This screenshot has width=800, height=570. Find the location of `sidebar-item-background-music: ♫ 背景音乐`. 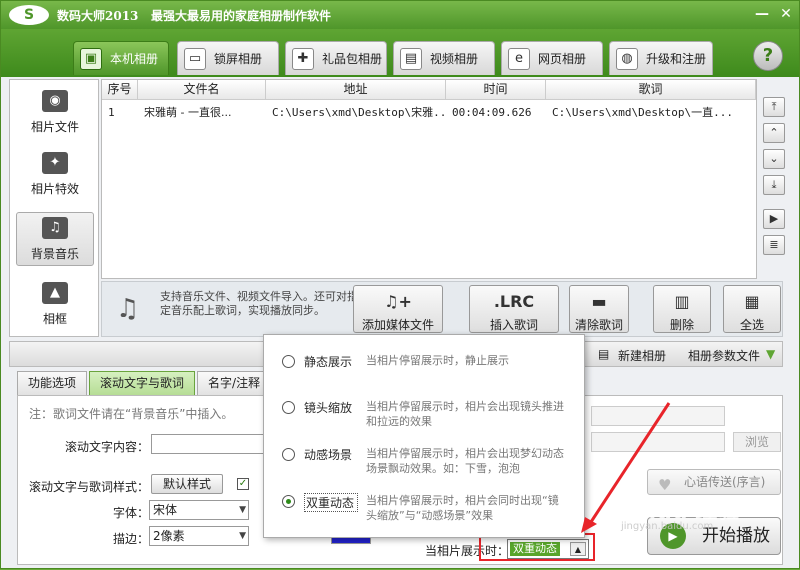

sidebar-item-background-music: ♫ 背景音乐 is located at coordinates (55, 239).